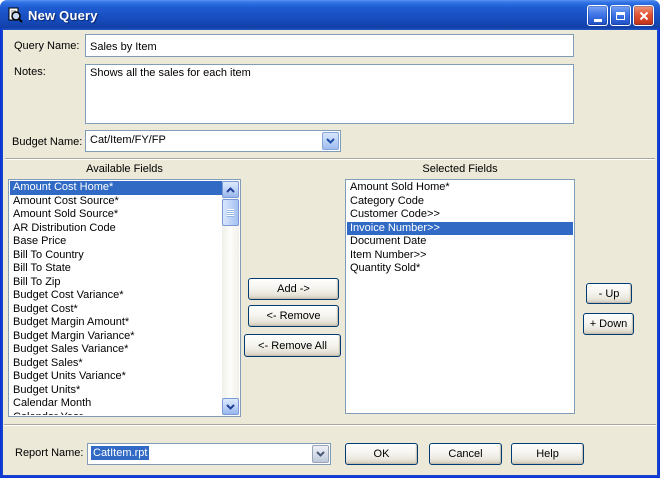  What do you see at coordinates (330, 15) in the screenshot?
I see `title-bar: New Query` at bounding box center [330, 15].